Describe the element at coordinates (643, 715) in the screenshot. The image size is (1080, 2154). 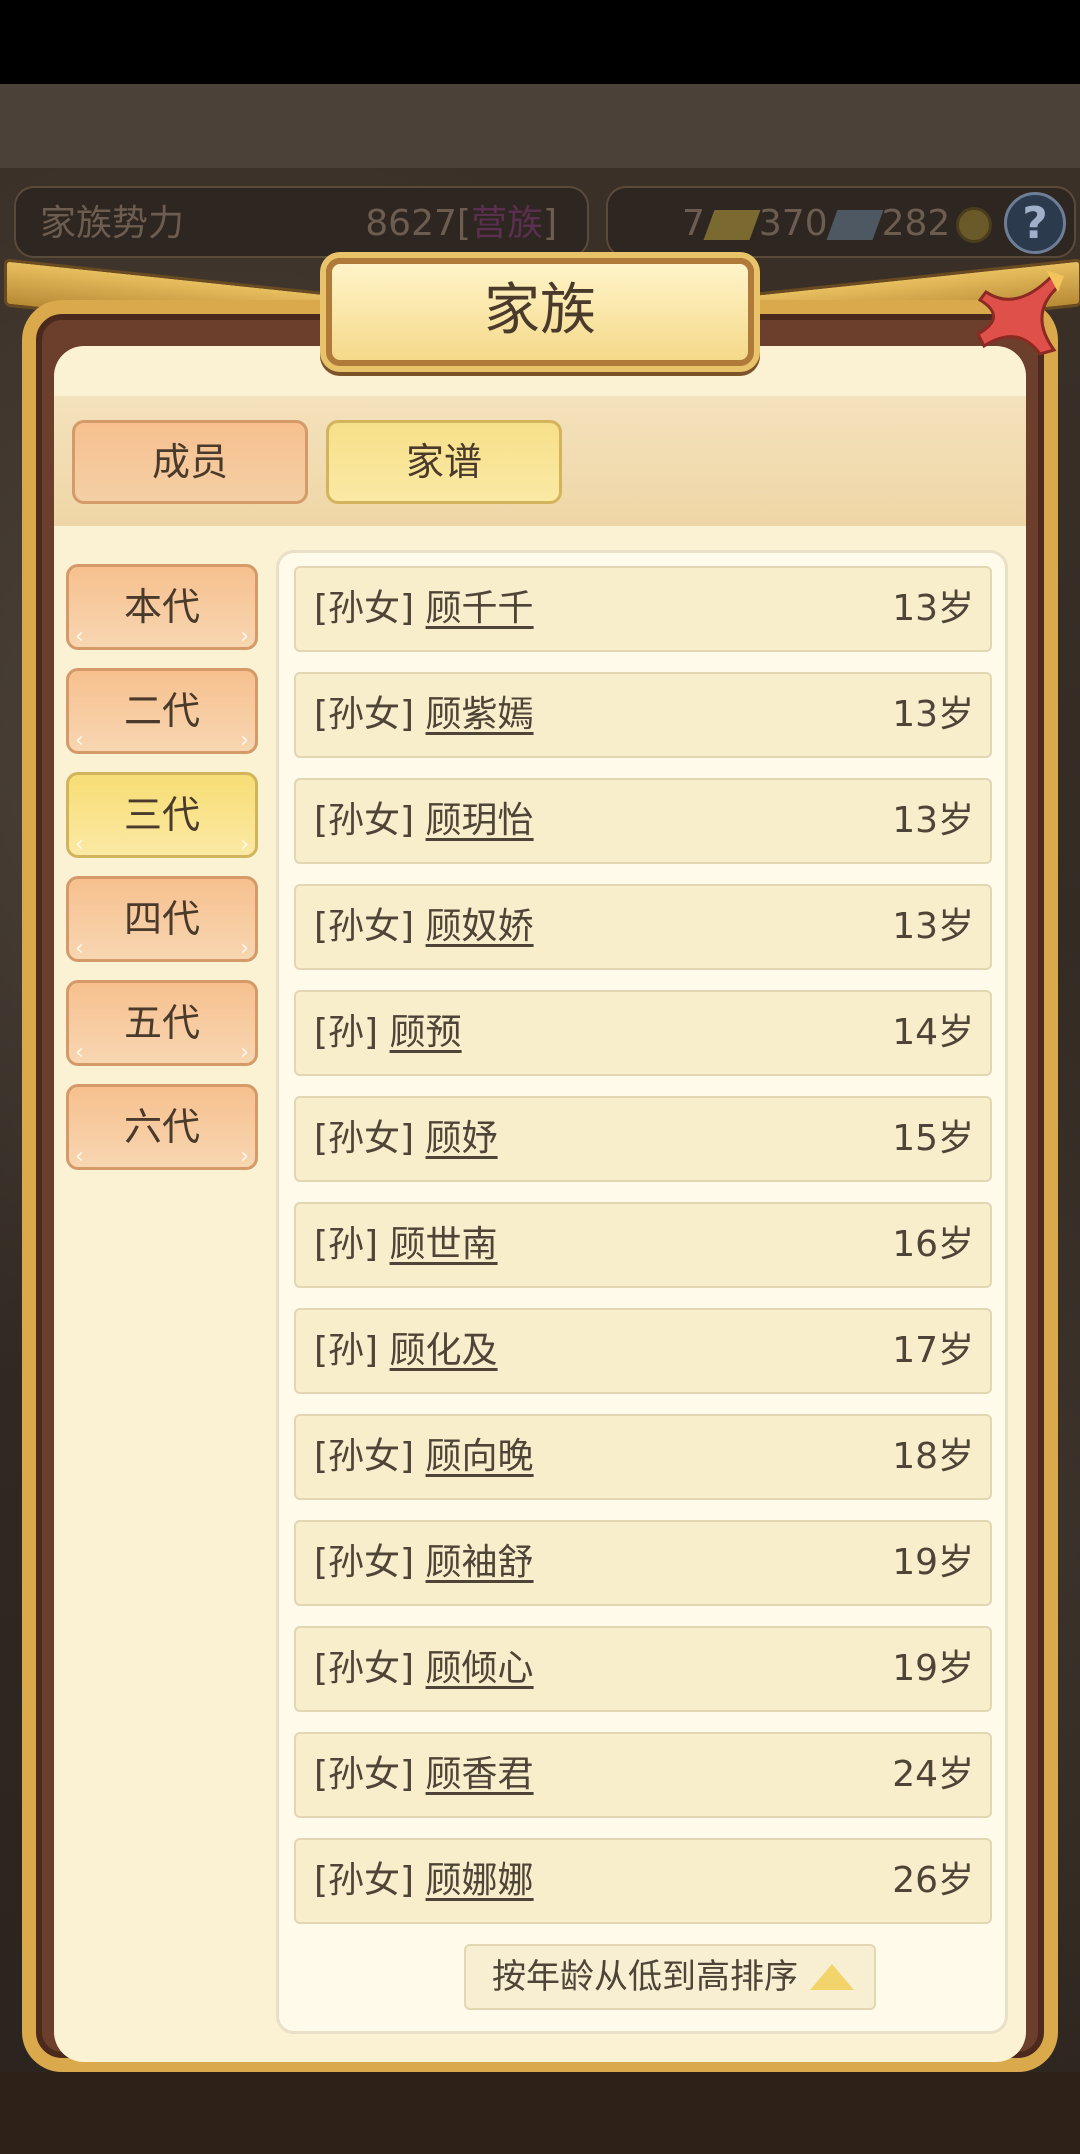
I see `list-item: [孙女] 顾紫嫣 13岁` at that location.